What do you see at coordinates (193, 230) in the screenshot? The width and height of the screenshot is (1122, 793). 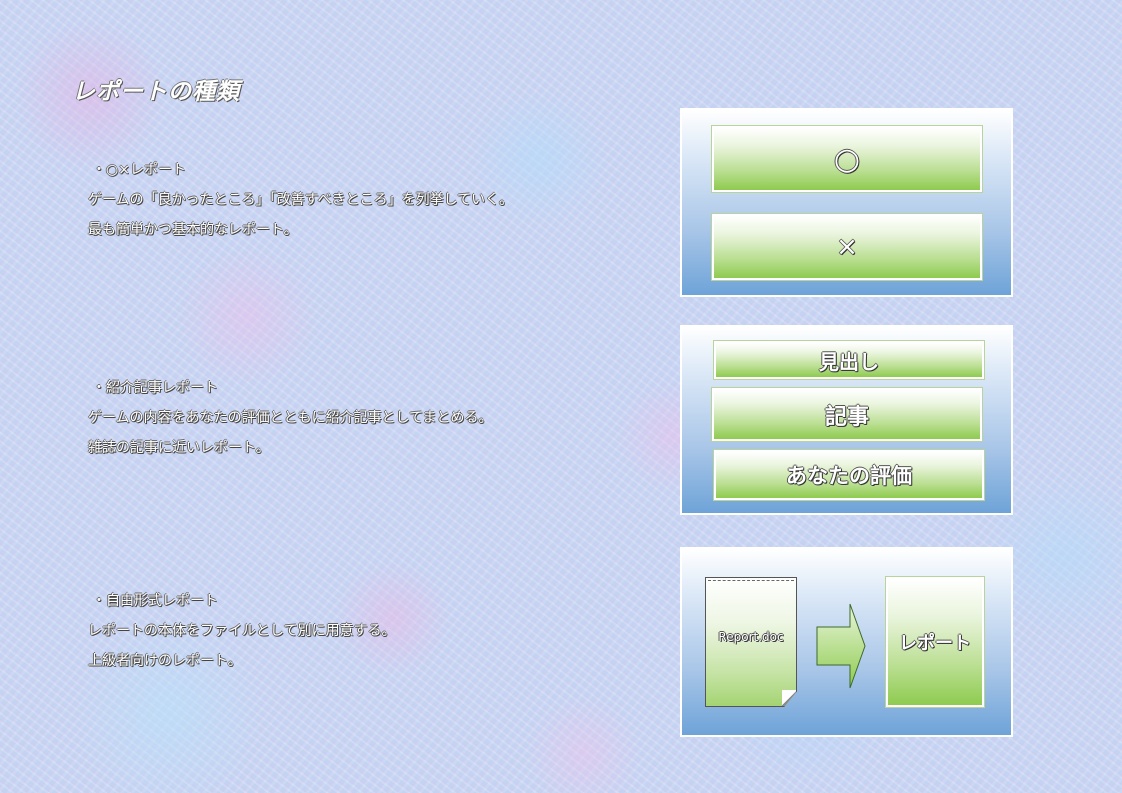 I see `section-line: 最も簡単かつ基本的なレポート。` at bounding box center [193, 230].